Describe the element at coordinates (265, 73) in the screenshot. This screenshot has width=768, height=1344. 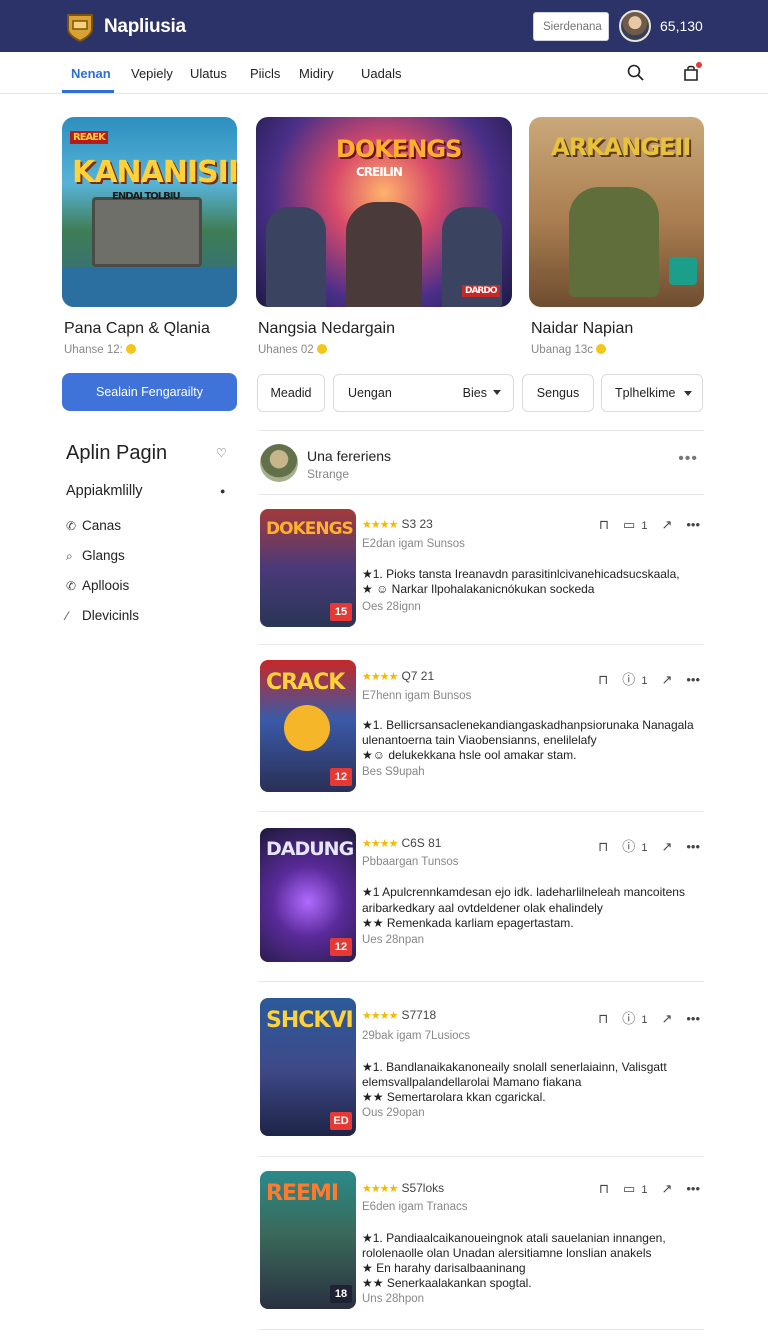
I see `tab-piicls: Piicls` at that location.